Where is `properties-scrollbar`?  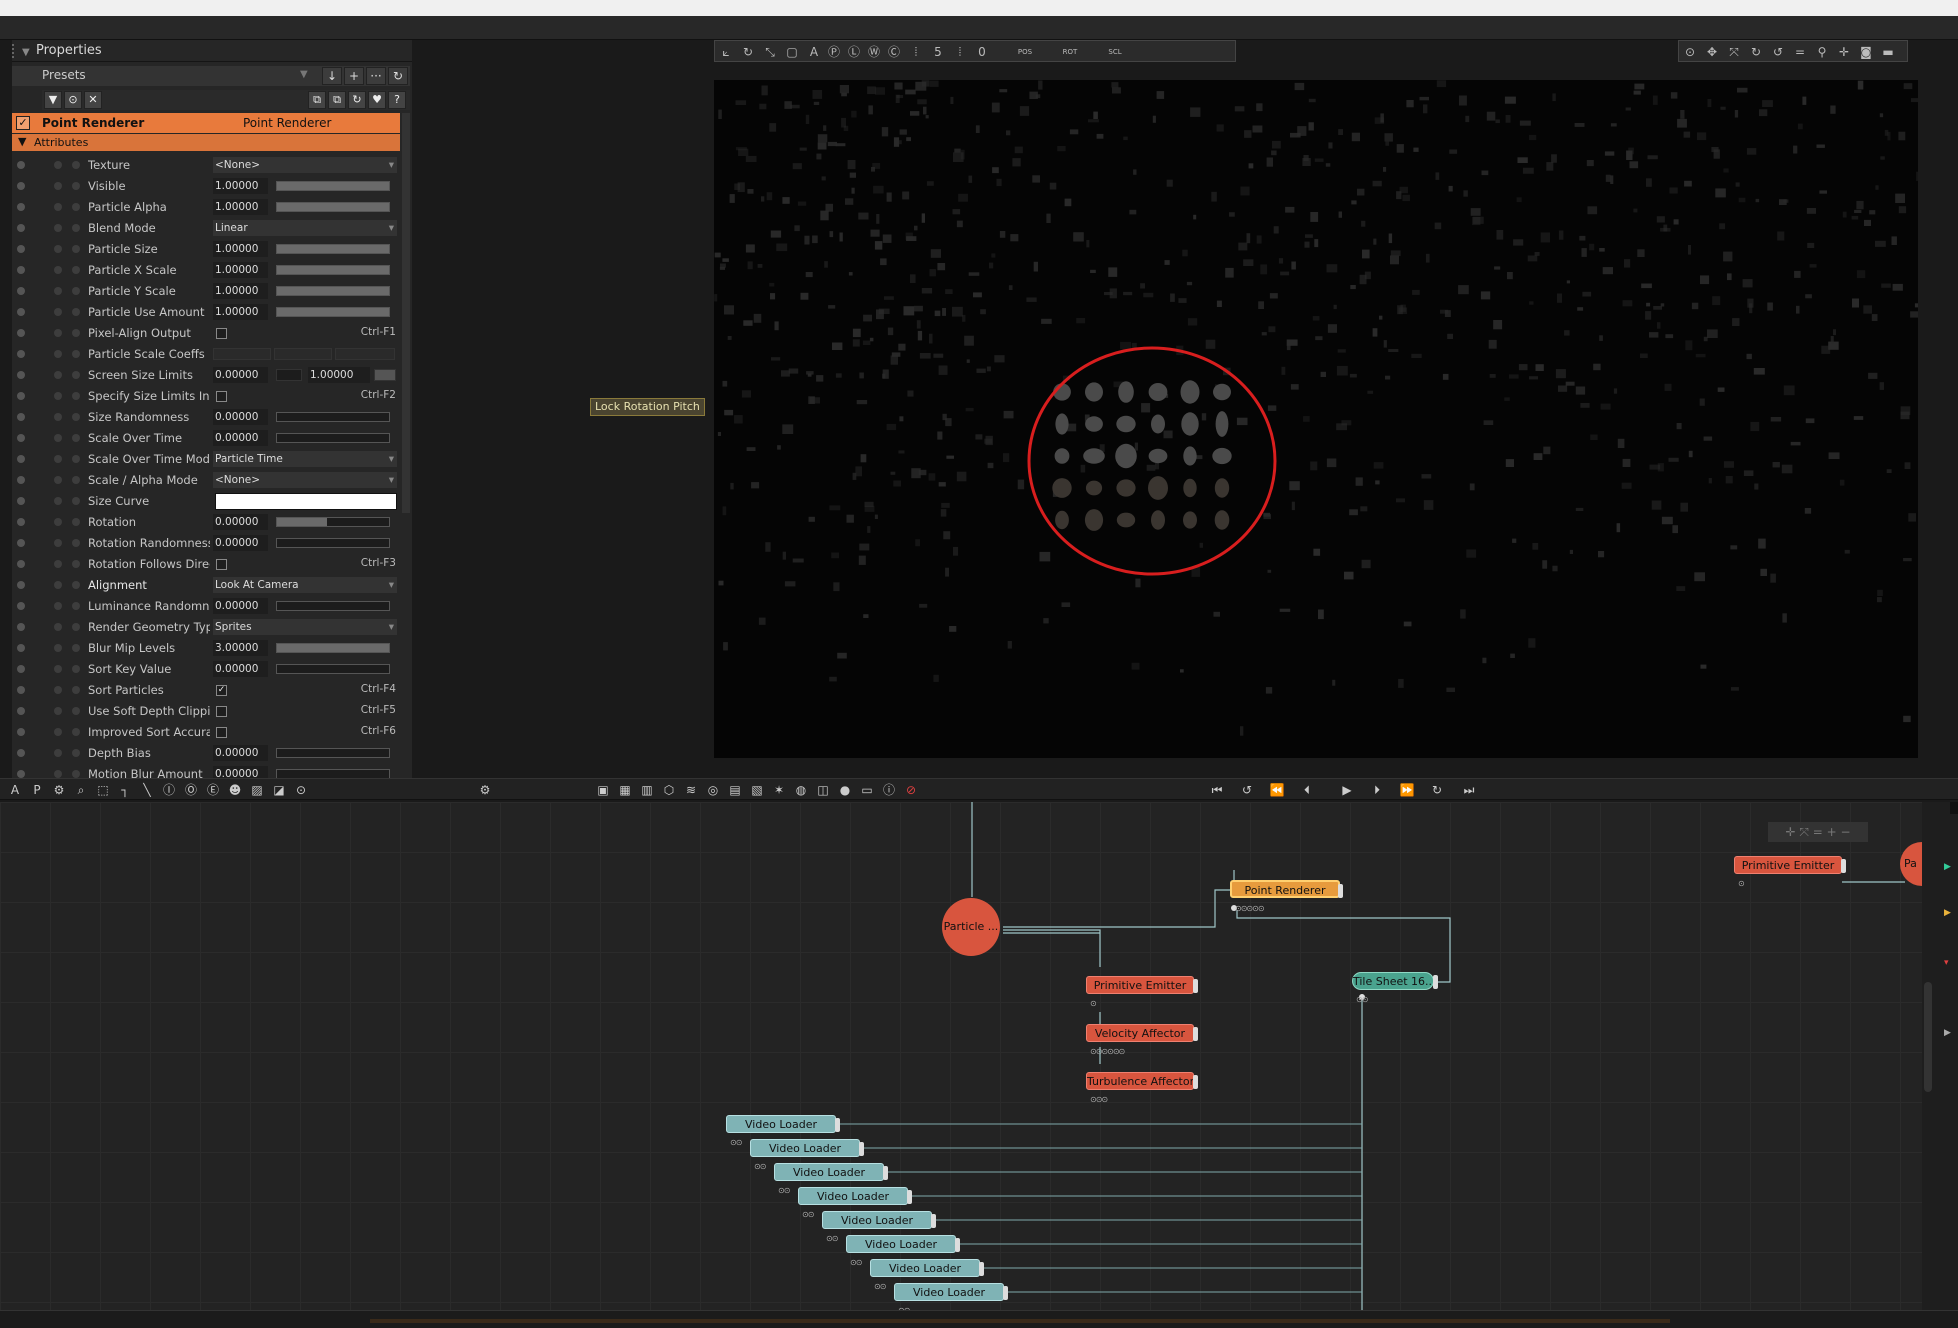
properties-scrollbar is located at coordinates (406, 313).